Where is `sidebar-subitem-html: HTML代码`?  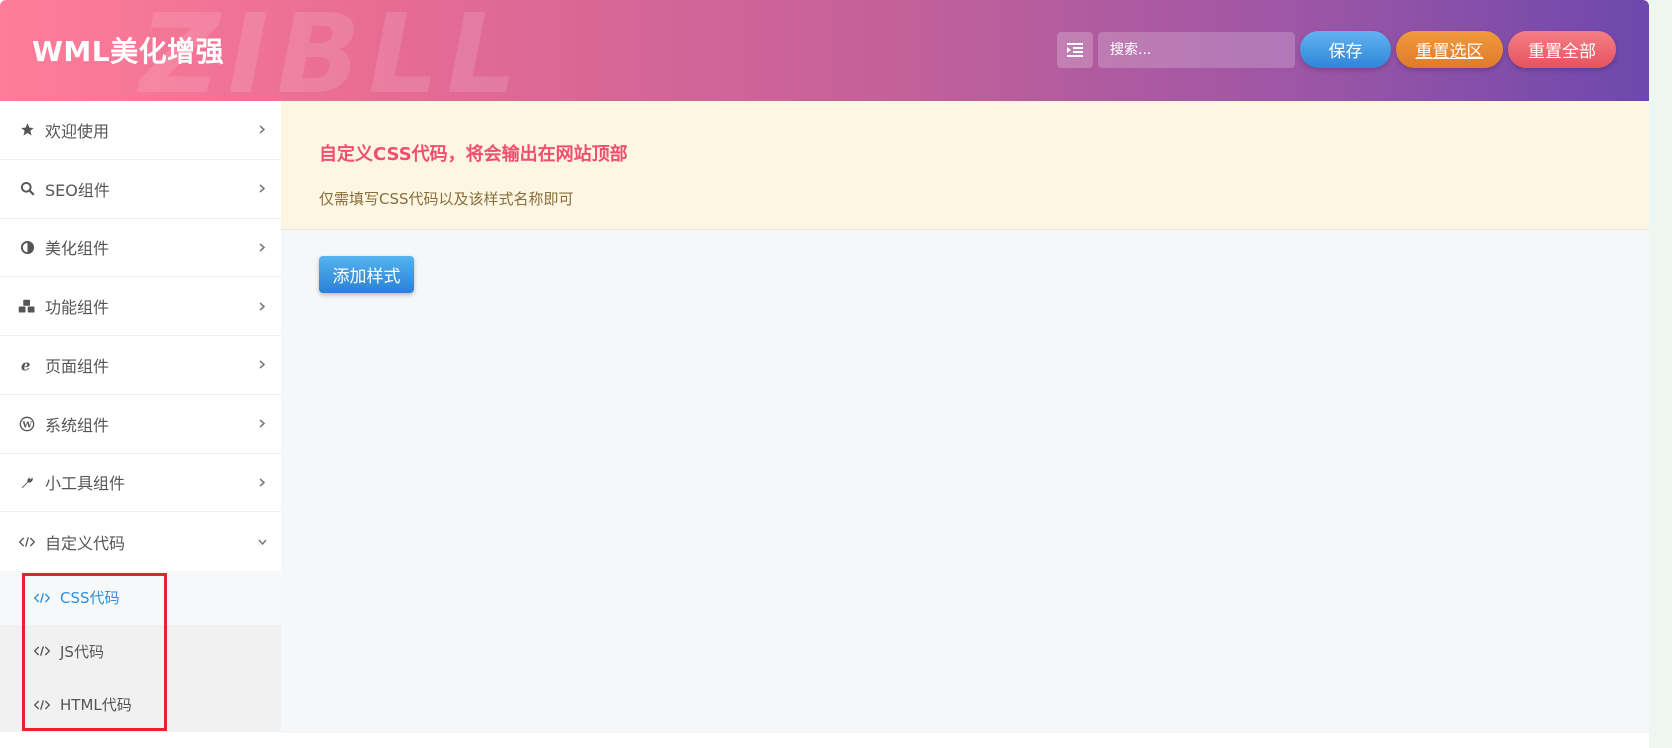
sidebar-subitem-html: HTML代码 is located at coordinates (140, 705).